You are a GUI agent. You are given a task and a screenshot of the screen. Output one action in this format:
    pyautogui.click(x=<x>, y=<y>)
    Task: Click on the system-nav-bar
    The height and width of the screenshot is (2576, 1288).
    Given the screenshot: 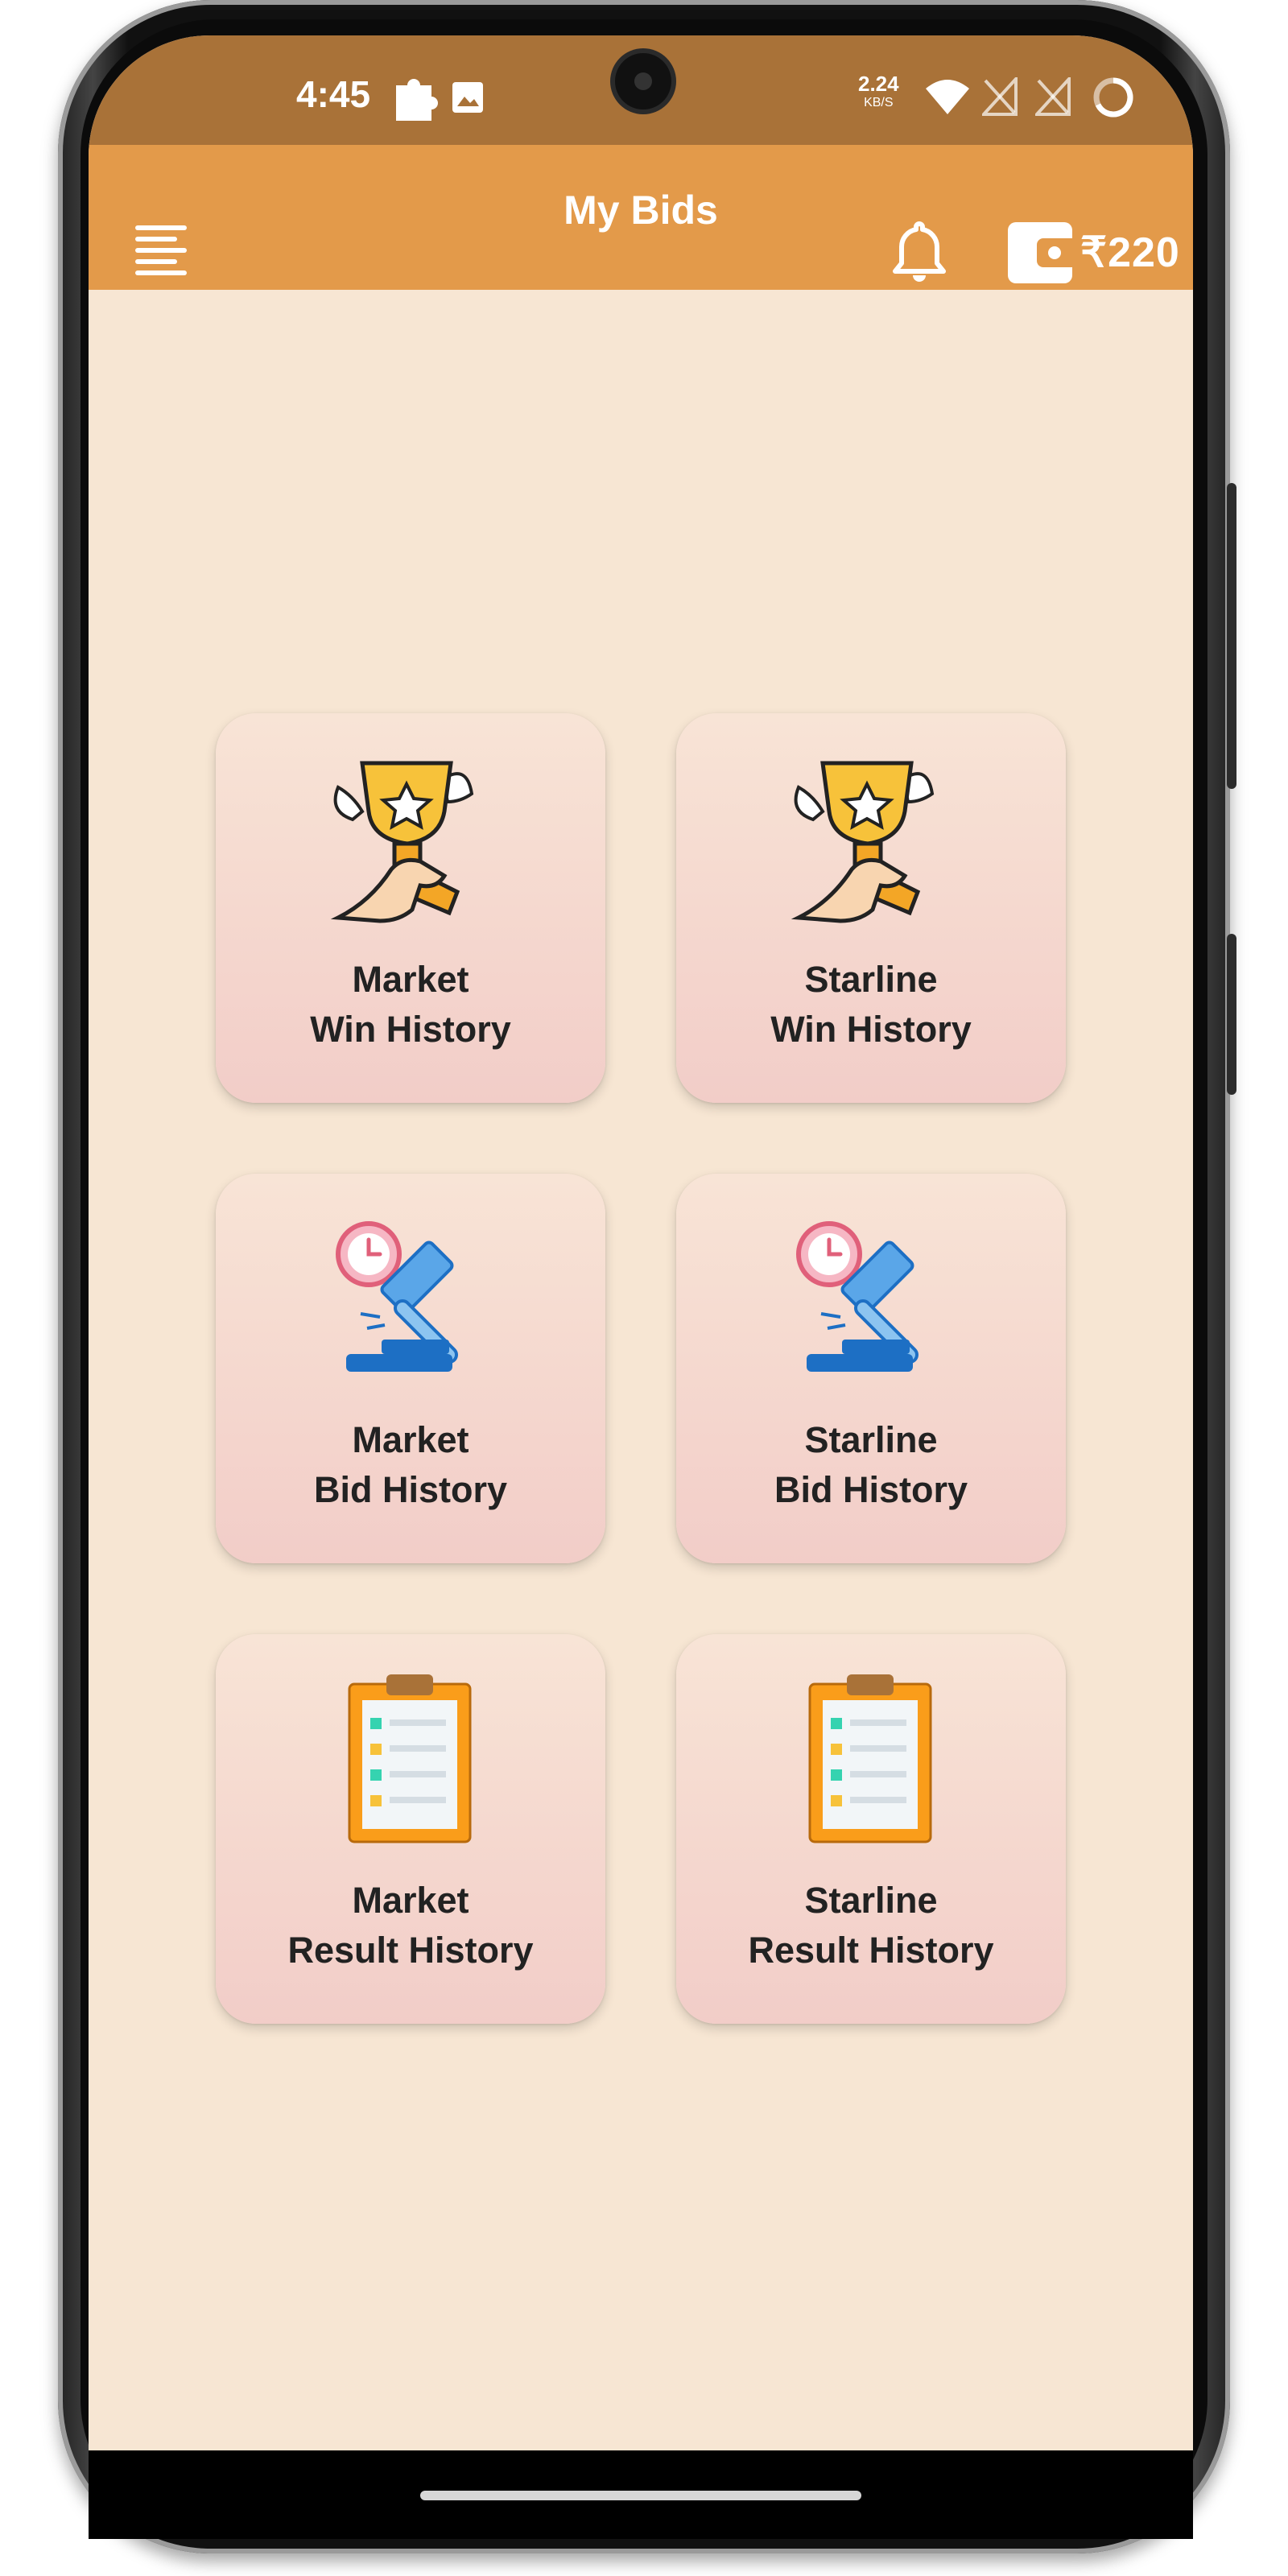 What is the action you would take?
    pyautogui.click(x=641, y=2494)
    